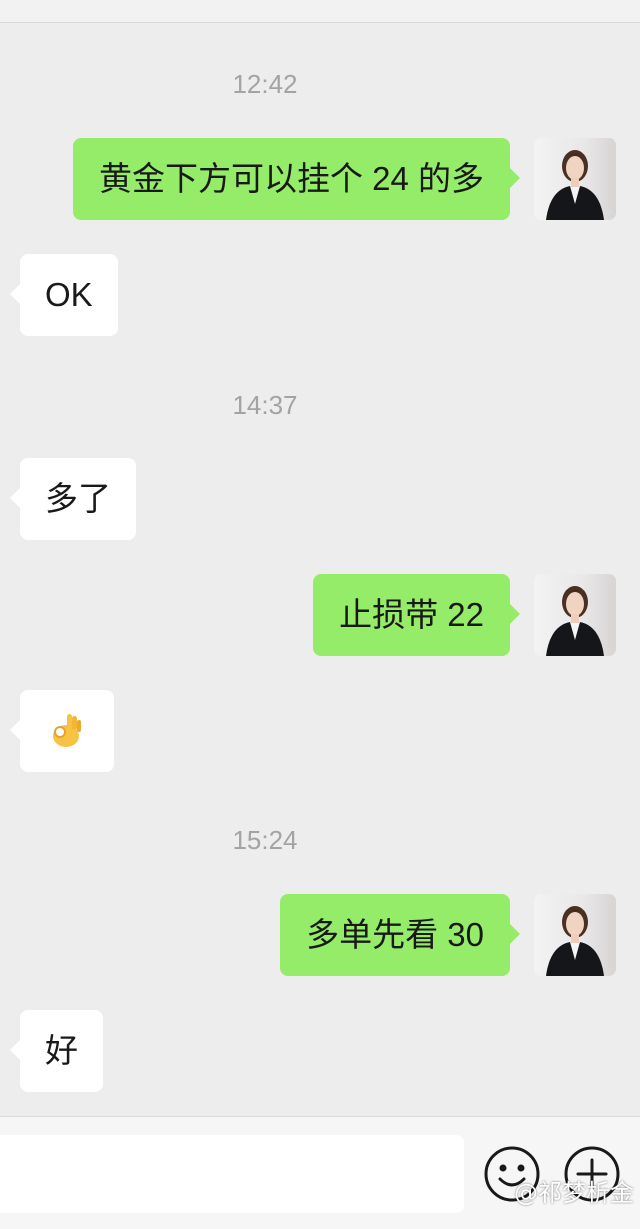  I want to click on timestamp: 14:37, so click(265, 405).